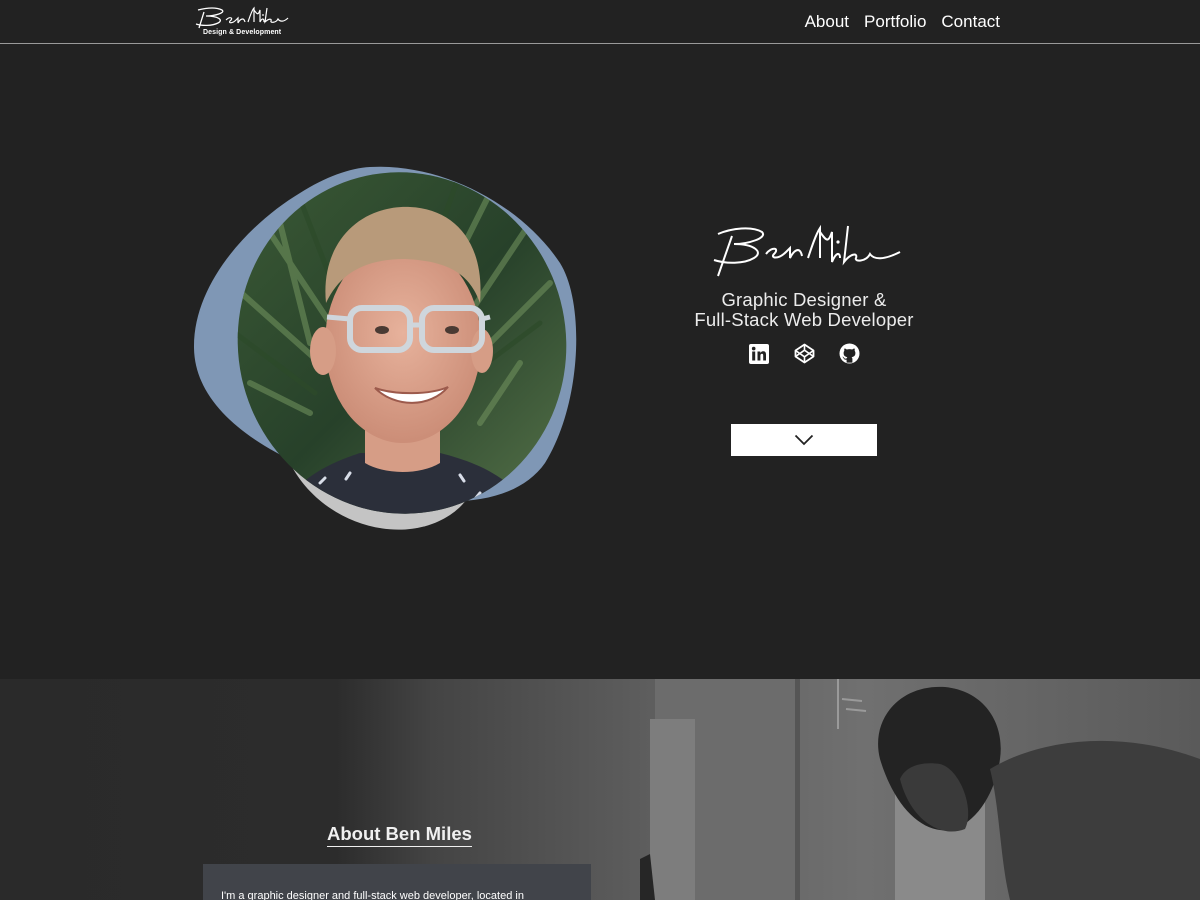 This screenshot has height=900, width=1200. I want to click on nav-about-link: About, so click(827, 22).